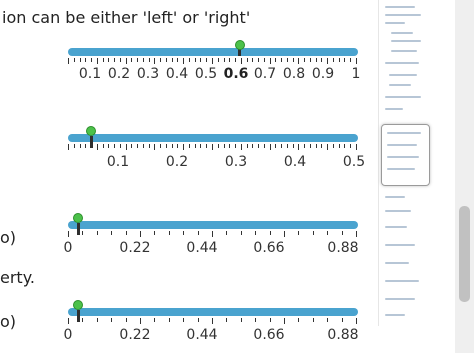 The image size is (474, 353). What do you see at coordinates (148, 74) in the screenshot?
I see `slider-1-tick-label: 0.3` at bounding box center [148, 74].